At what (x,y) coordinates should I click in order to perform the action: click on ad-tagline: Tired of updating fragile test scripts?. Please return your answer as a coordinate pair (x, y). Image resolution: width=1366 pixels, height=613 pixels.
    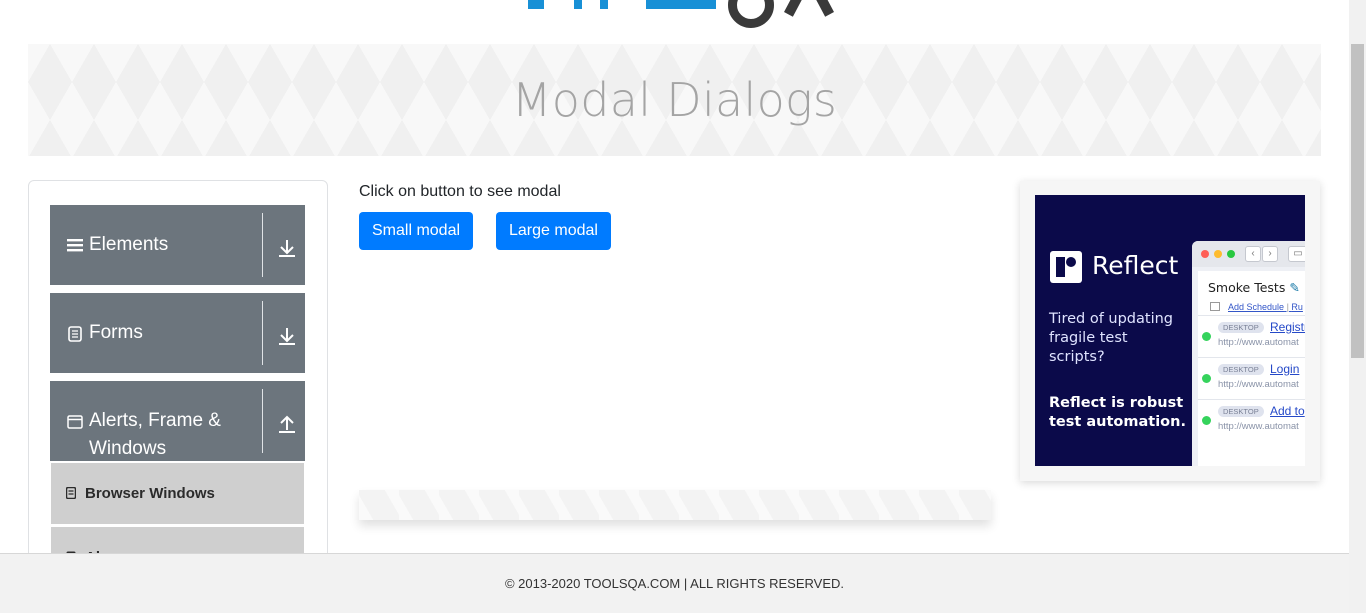
    Looking at the image, I should click on (1111, 338).